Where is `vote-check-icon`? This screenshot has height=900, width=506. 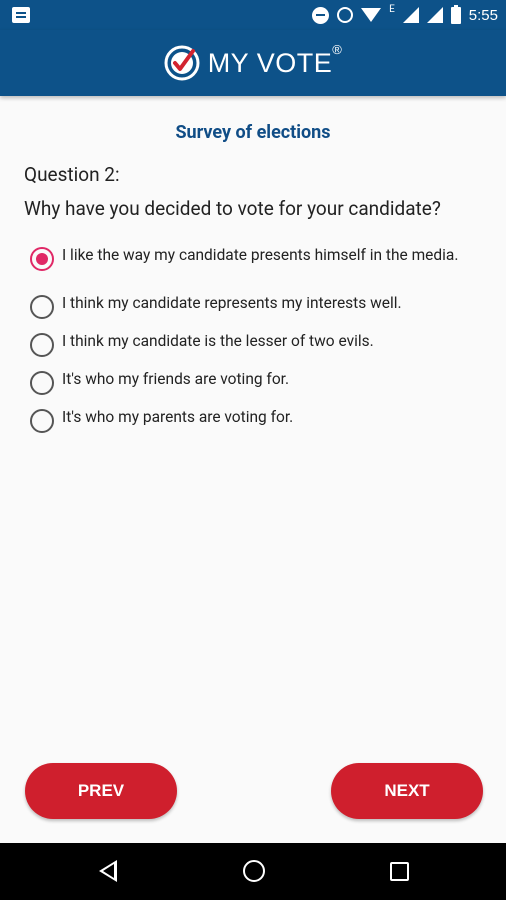
vote-check-icon is located at coordinates (182, 63).